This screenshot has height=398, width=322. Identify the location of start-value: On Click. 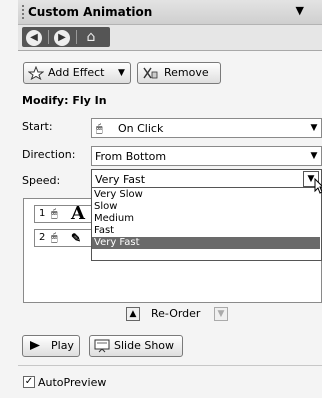
(141, 128).